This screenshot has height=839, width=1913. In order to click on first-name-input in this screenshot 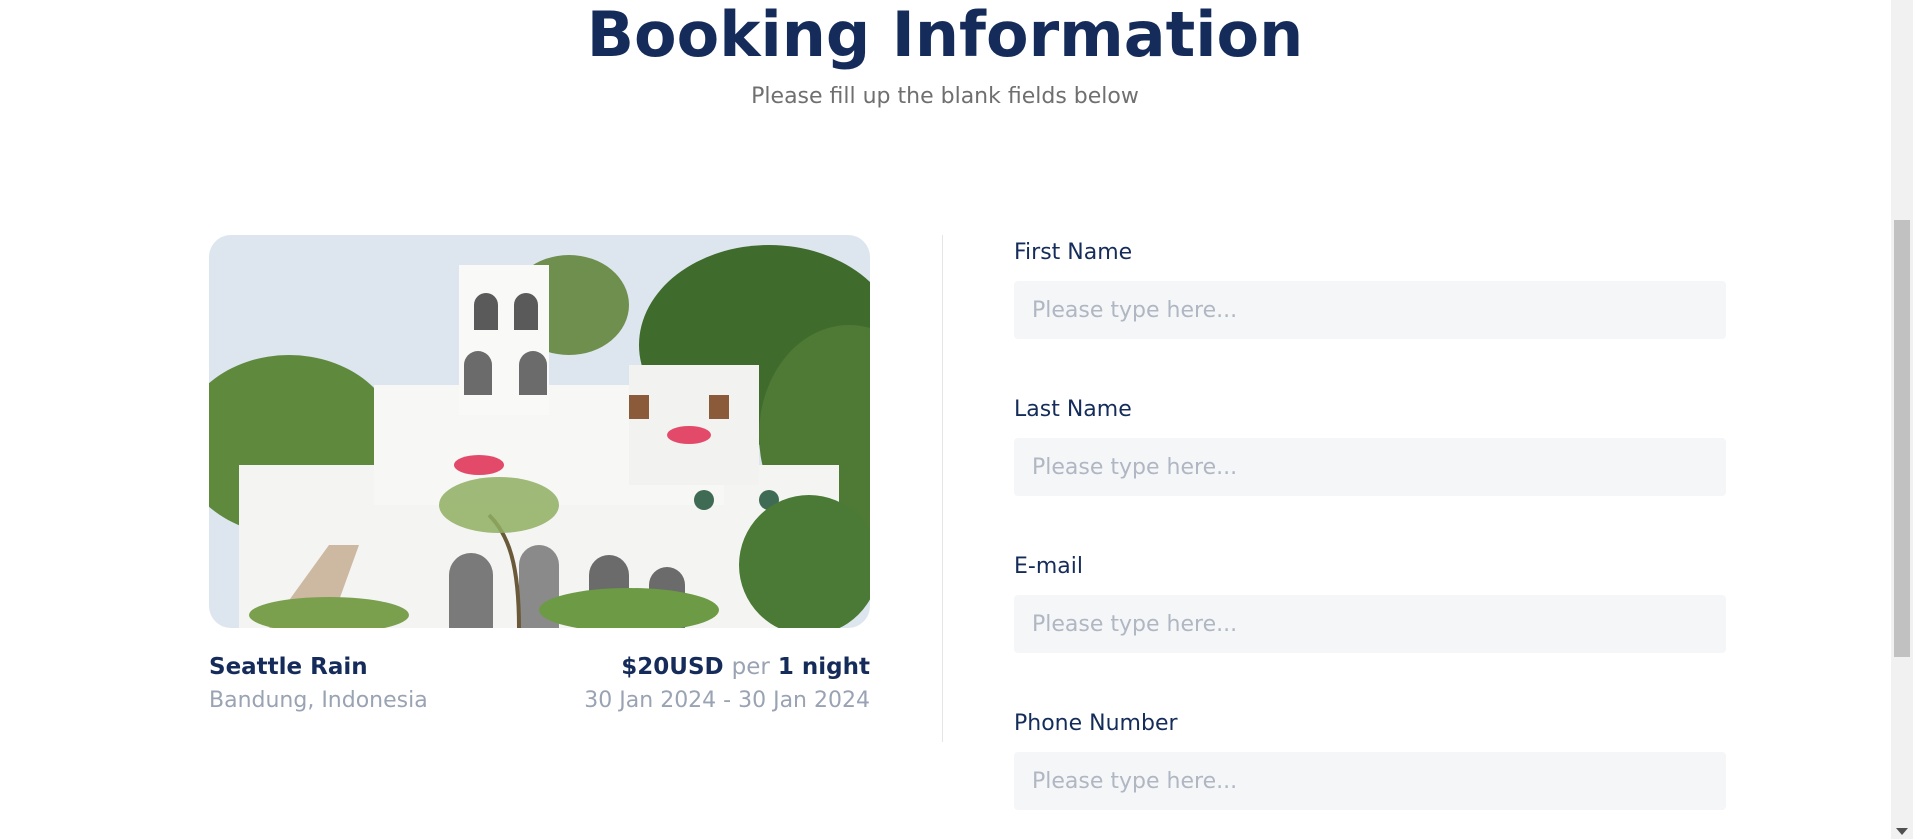, I will do `click(1370, 310)`.